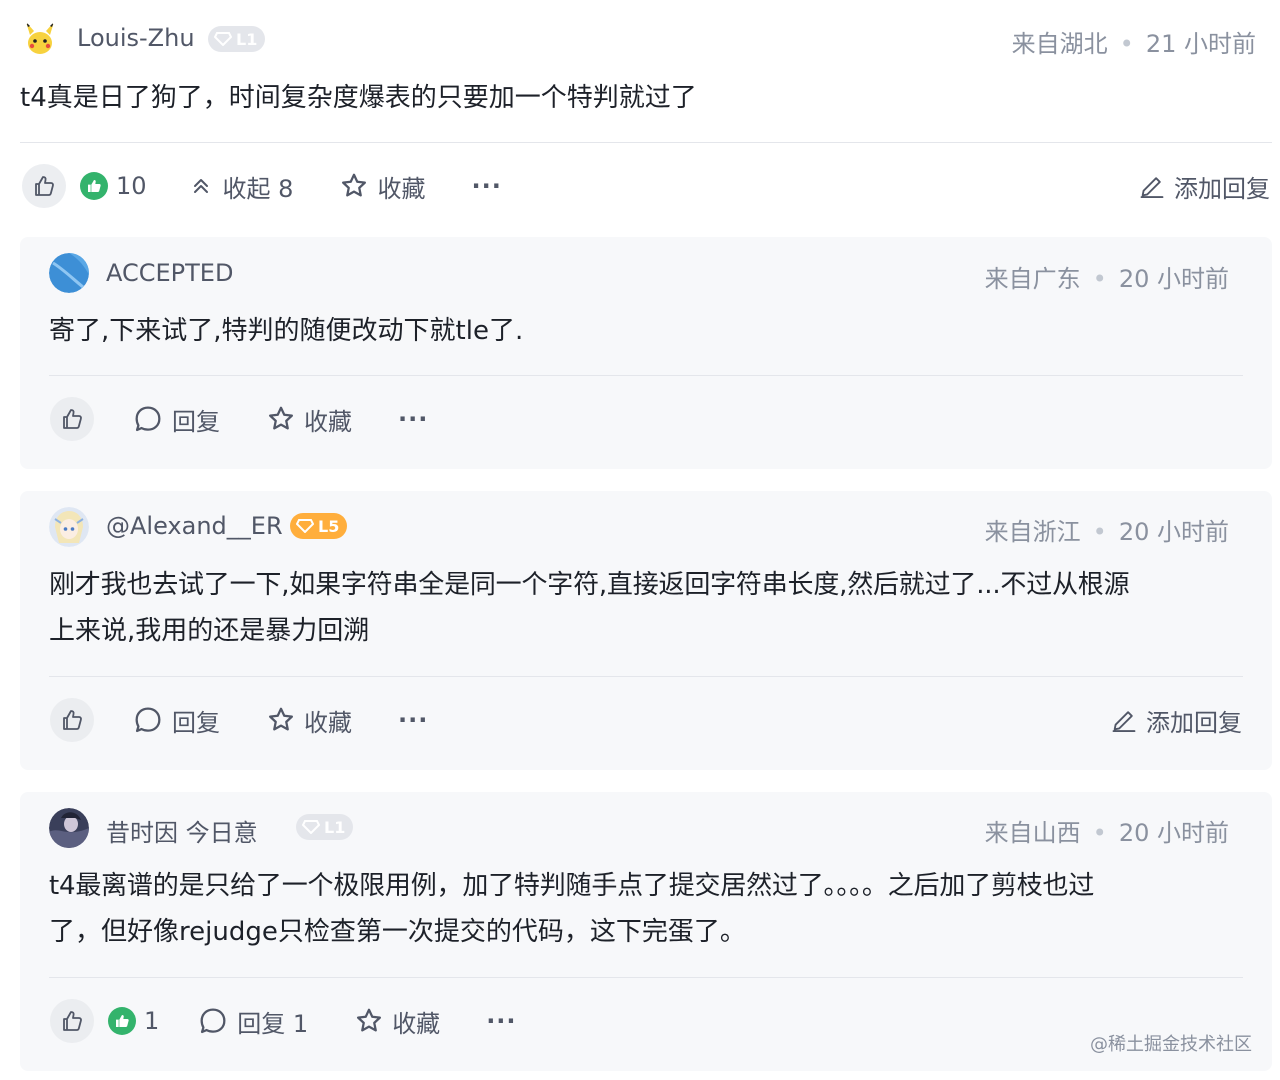  What do you see at coordinates (200, 186) in the screenshot?
I see `chevrons-up-icon` at bounding box center [200, 186].